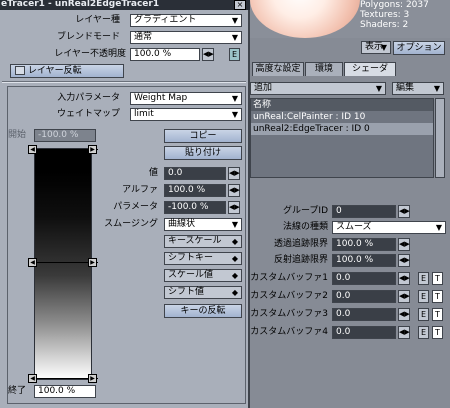 The width and height of the screenshot is (450, 408). Describe the element at coordinates (384, 25) in the screenshot. I see `shaders-count: Shaders: 2` at that location.